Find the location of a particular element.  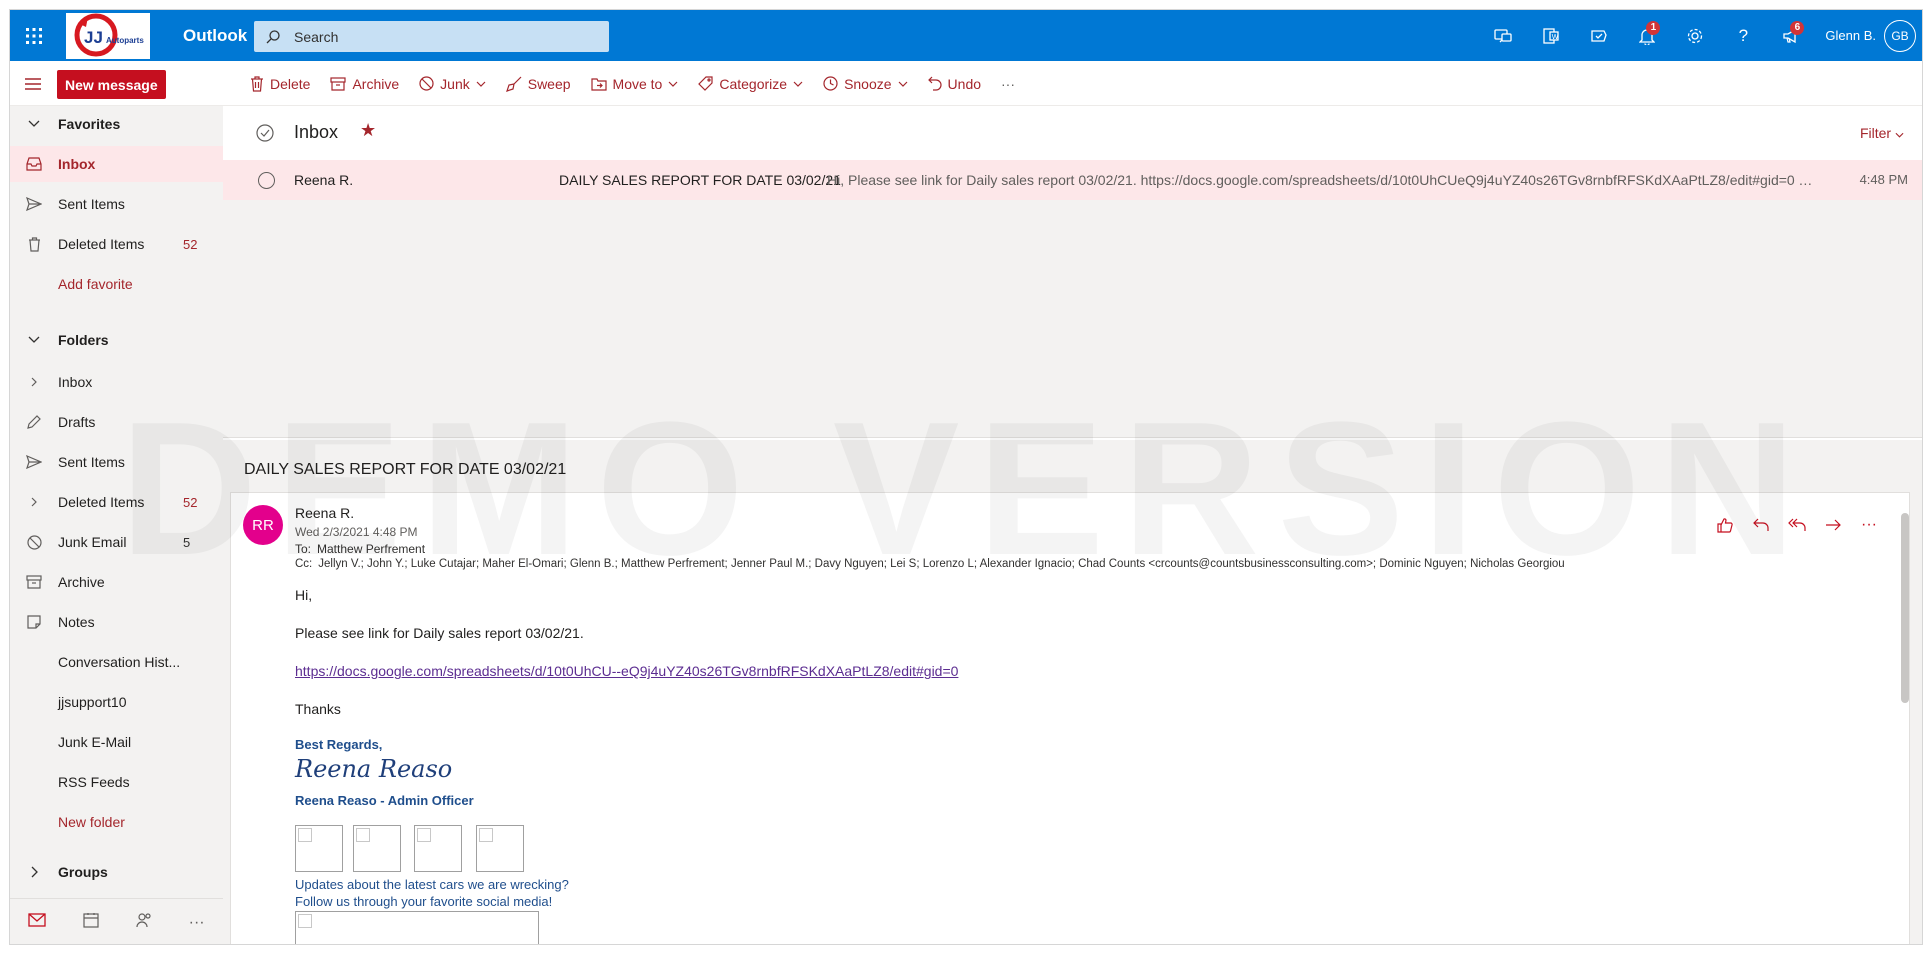

reply-icon is located at coordinates (1761, 525).